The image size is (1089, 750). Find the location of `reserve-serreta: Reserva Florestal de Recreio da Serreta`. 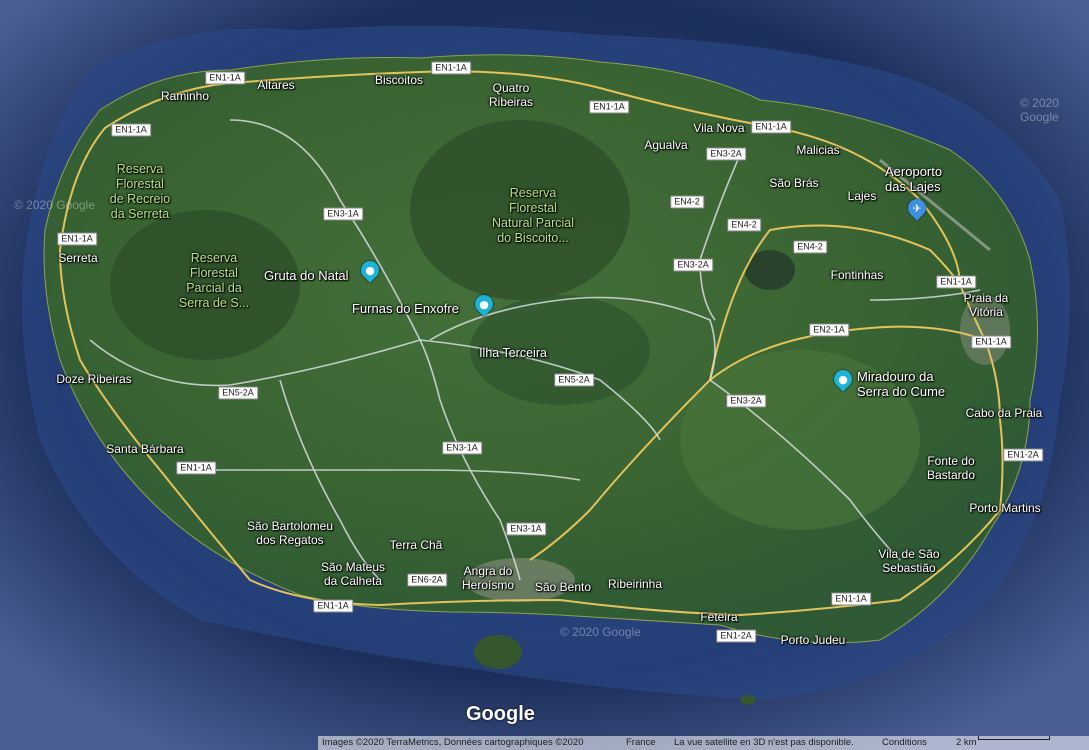

reserve-serreta: Reserva Florestal de Recreio da Serreta is located at coordinates (140, 191).